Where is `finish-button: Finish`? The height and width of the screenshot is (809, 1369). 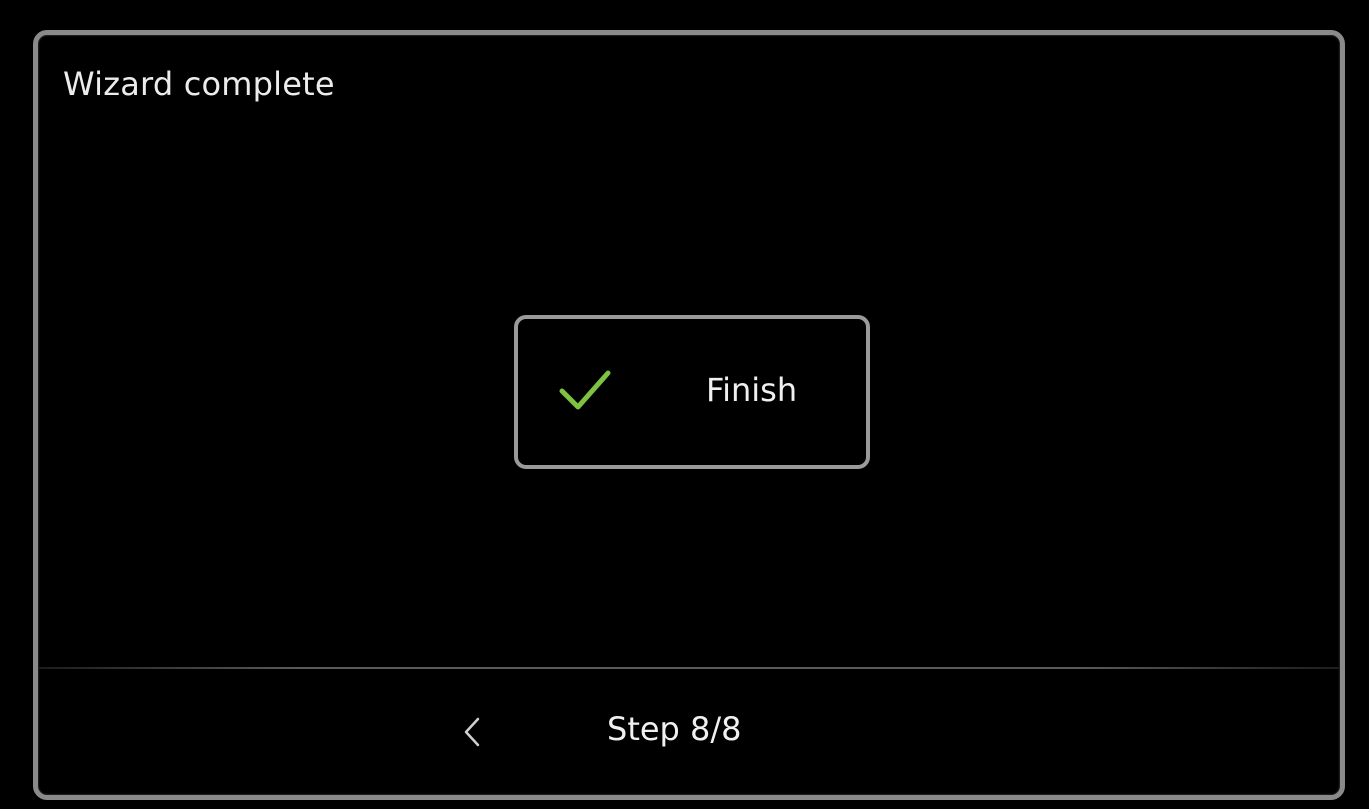
finish-button: Finish is located at coordinates (692, 392).